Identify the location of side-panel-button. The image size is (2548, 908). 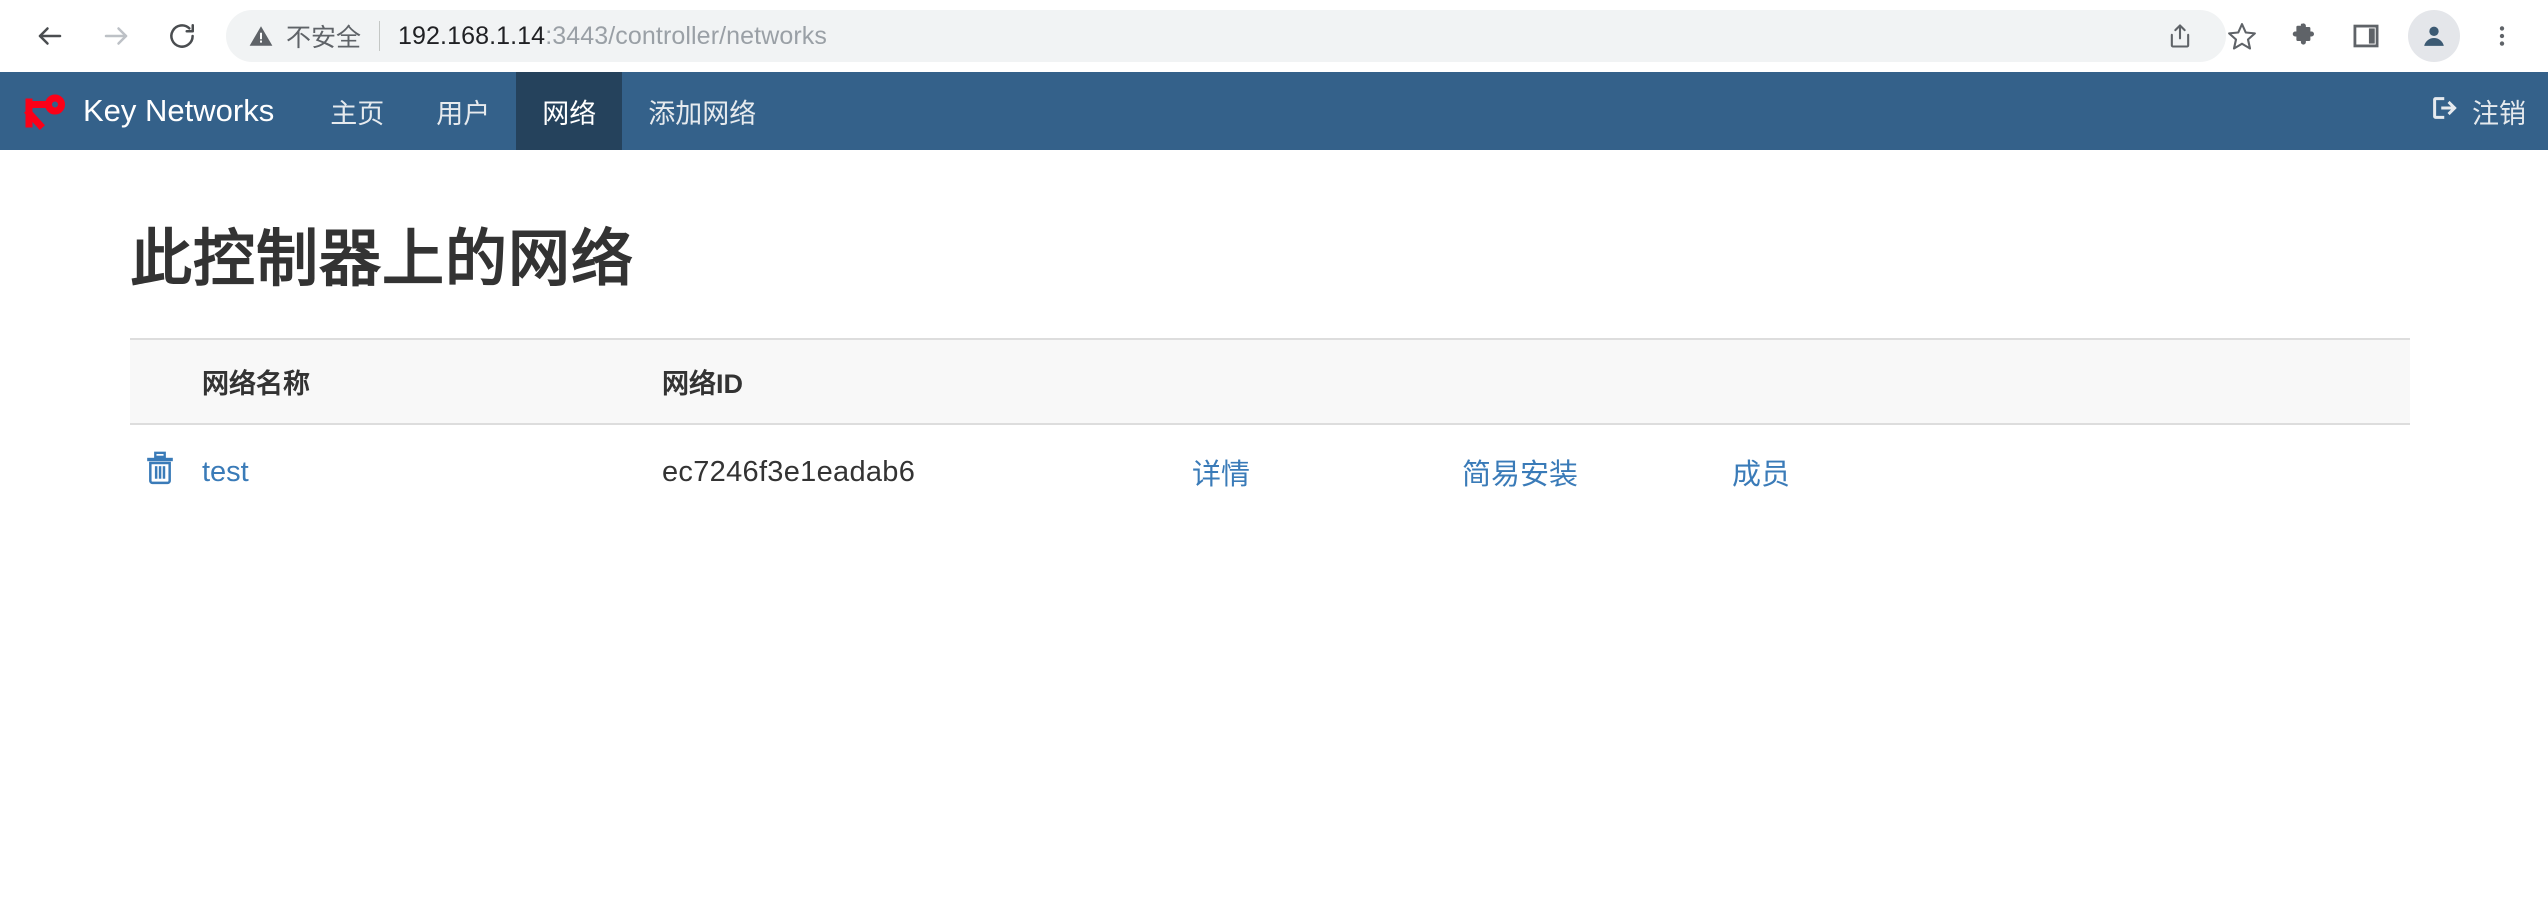
(2366, 36).